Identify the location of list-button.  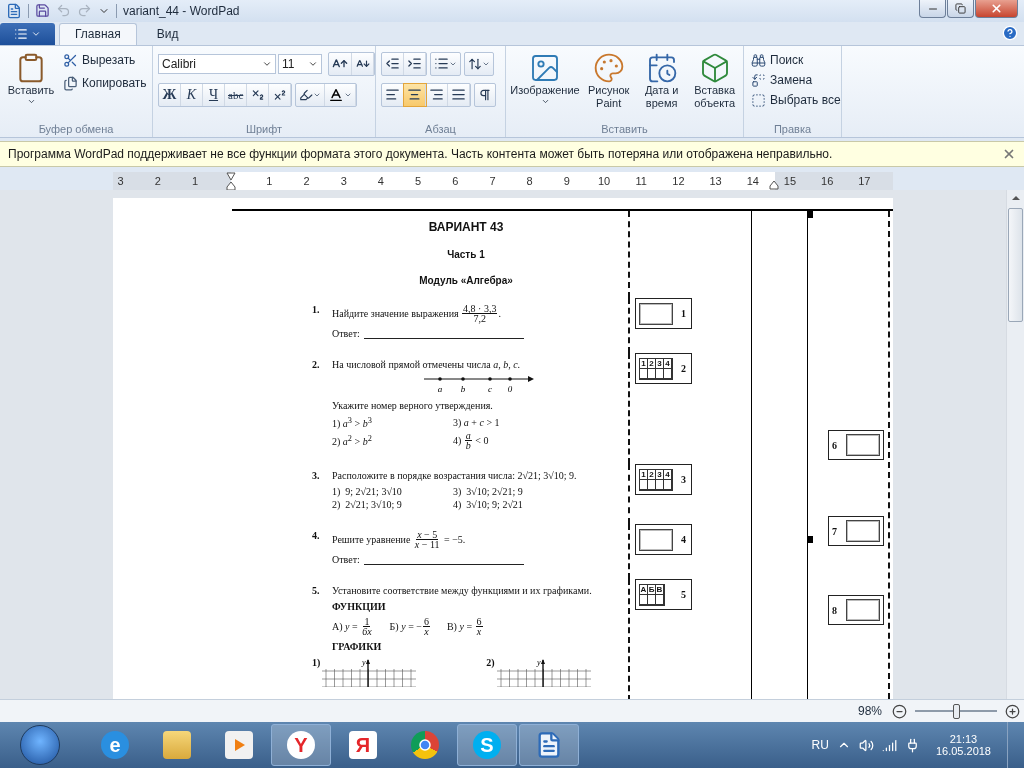
(445, 63).